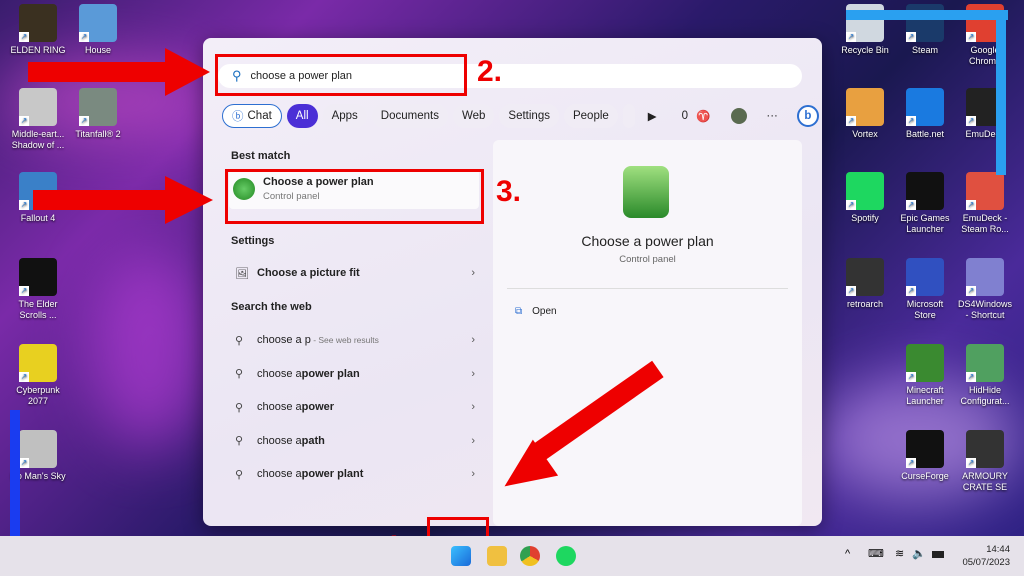 Image resolution: width=1024 pixels, height=576 pixels. I want to click on desktop-icon: ELDEN RING, so click(38, 30).